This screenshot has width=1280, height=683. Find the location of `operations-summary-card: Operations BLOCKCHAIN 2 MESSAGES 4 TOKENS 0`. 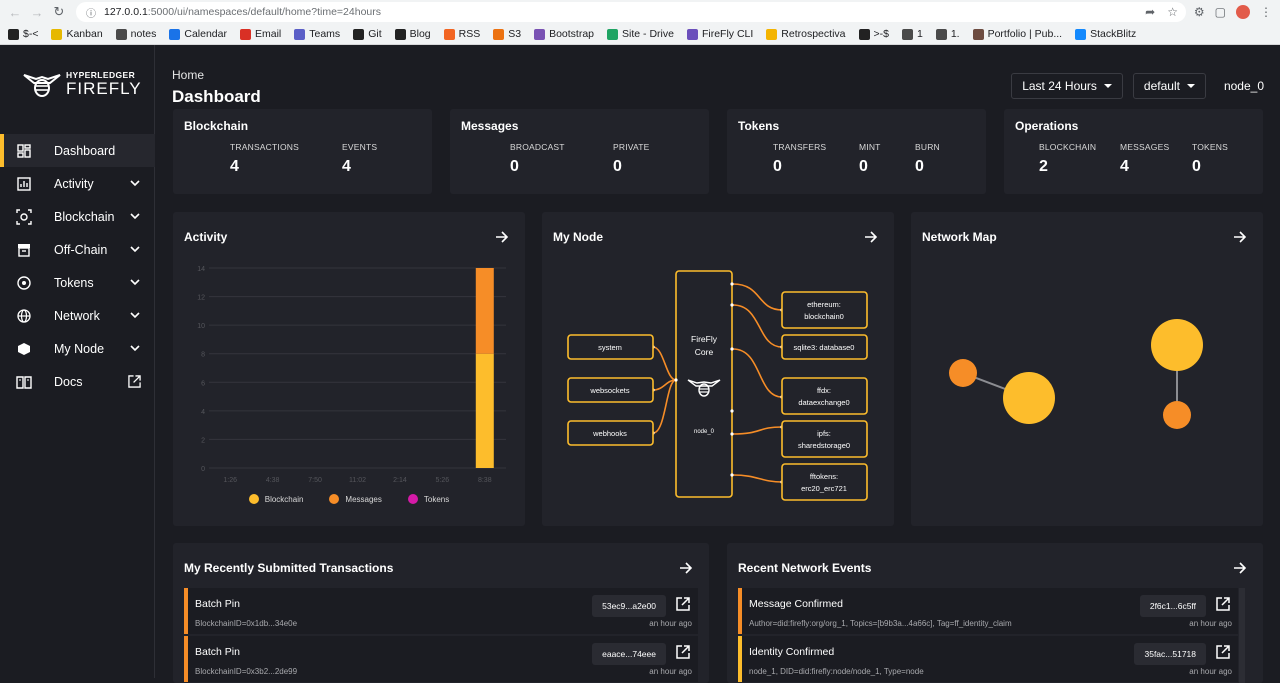

operations-summary-card: Operations BLOCKCHAIN 2 MESSAGES 4 TOKENS 0 is located at coordinates (1133, 151).